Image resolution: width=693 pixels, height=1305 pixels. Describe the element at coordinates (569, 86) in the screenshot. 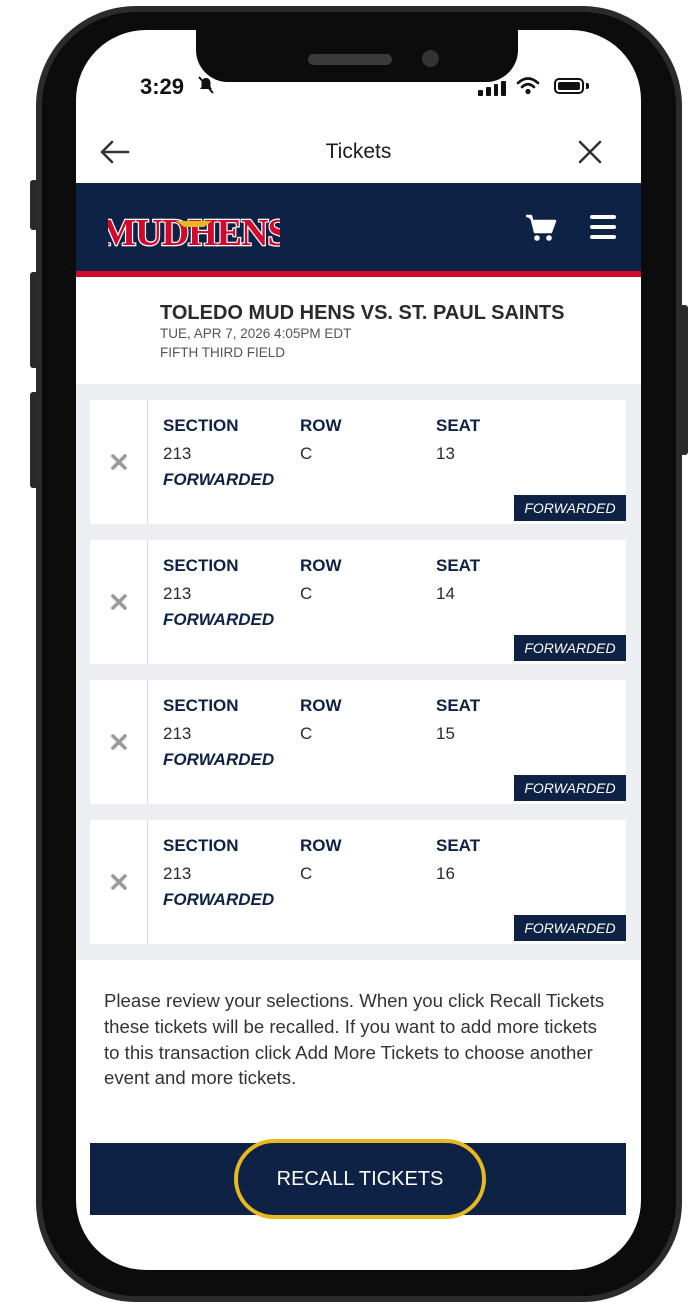

I see `battery-icon` at that location.